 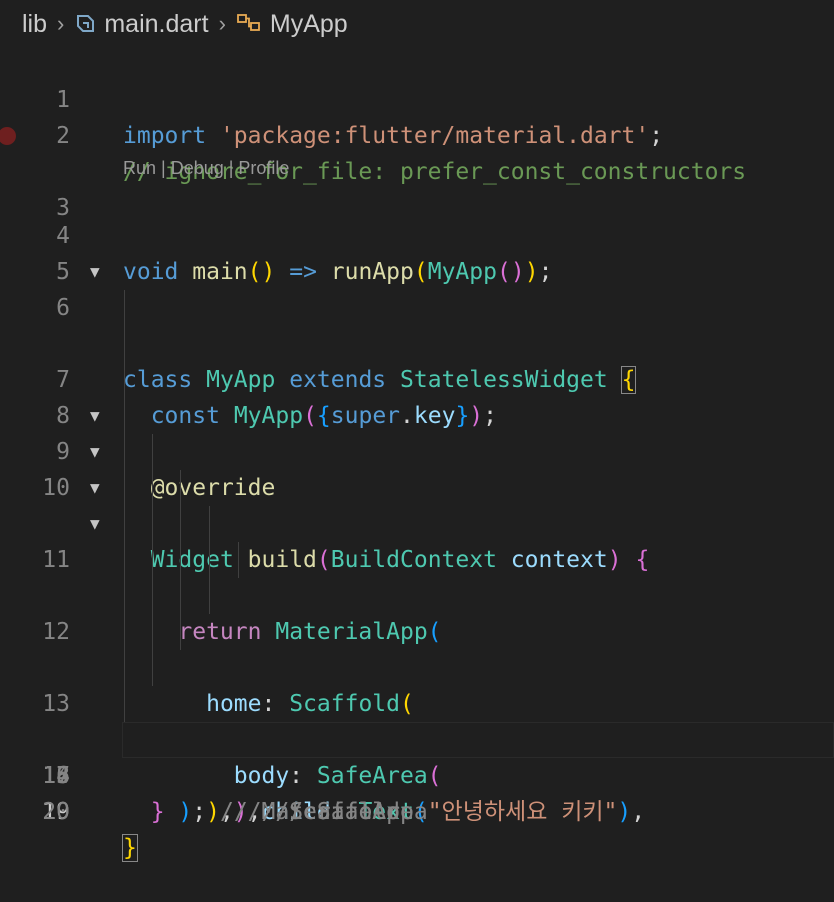 I want to click on line-number: 20, so click(x=56, y=812).